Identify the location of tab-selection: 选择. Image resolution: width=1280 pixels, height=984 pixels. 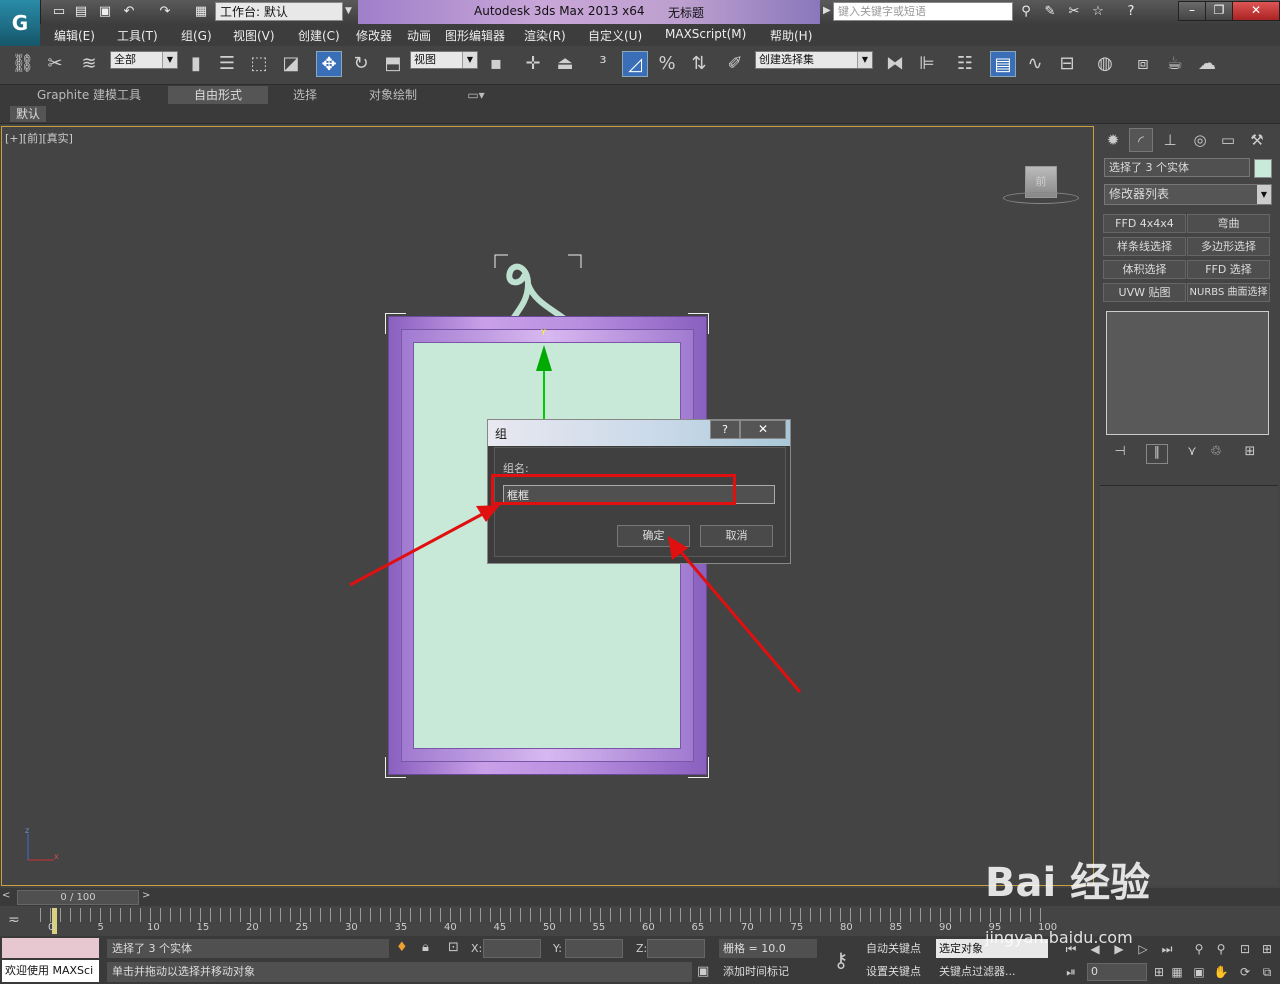
(305, 95).